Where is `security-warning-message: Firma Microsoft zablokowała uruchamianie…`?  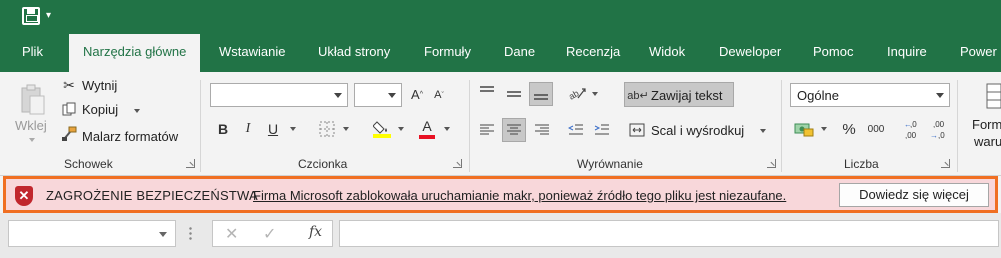 security-warning-message: Firma Microsoft zablokowała uruchamianie… is located at coordinates (519, 195).